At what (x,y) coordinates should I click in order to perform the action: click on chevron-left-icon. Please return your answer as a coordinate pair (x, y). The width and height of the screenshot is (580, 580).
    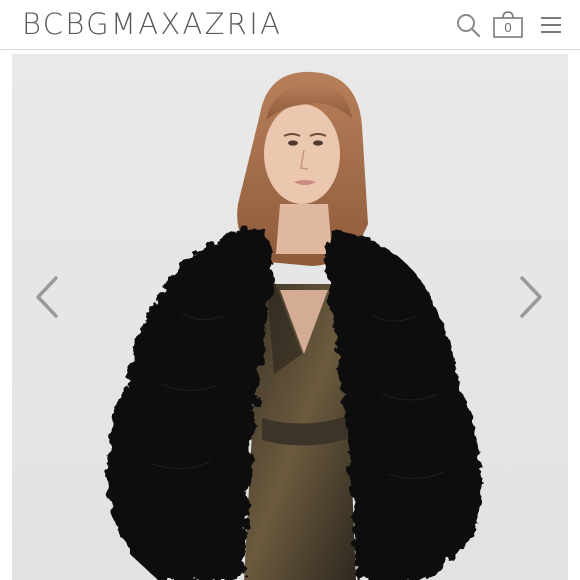
    Looking at the image, I should click on (47, 297).